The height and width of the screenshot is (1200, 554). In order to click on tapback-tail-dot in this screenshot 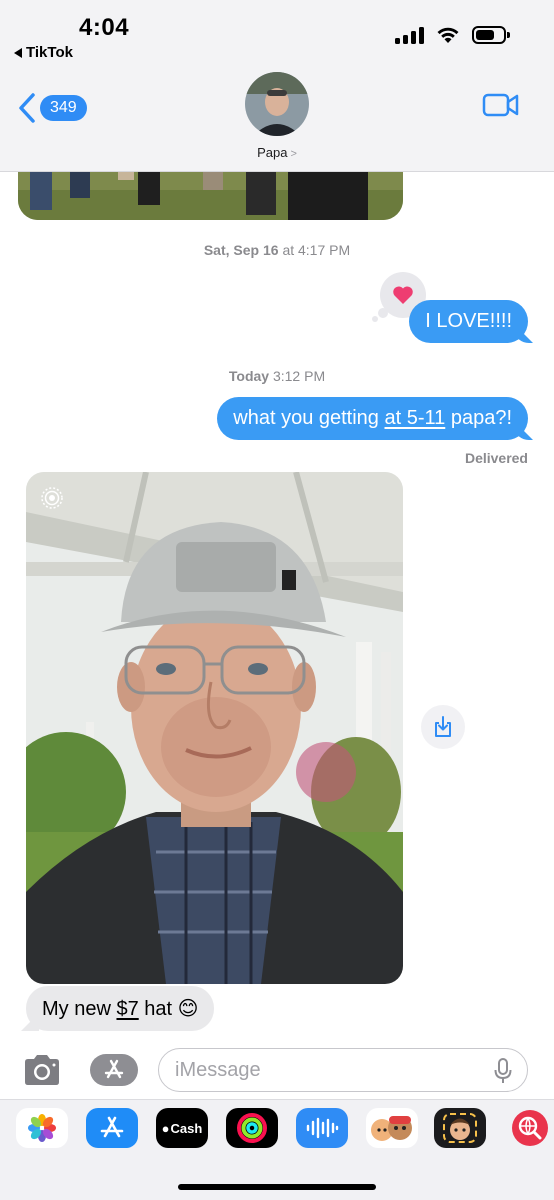, I will do `click(375, 319)`.